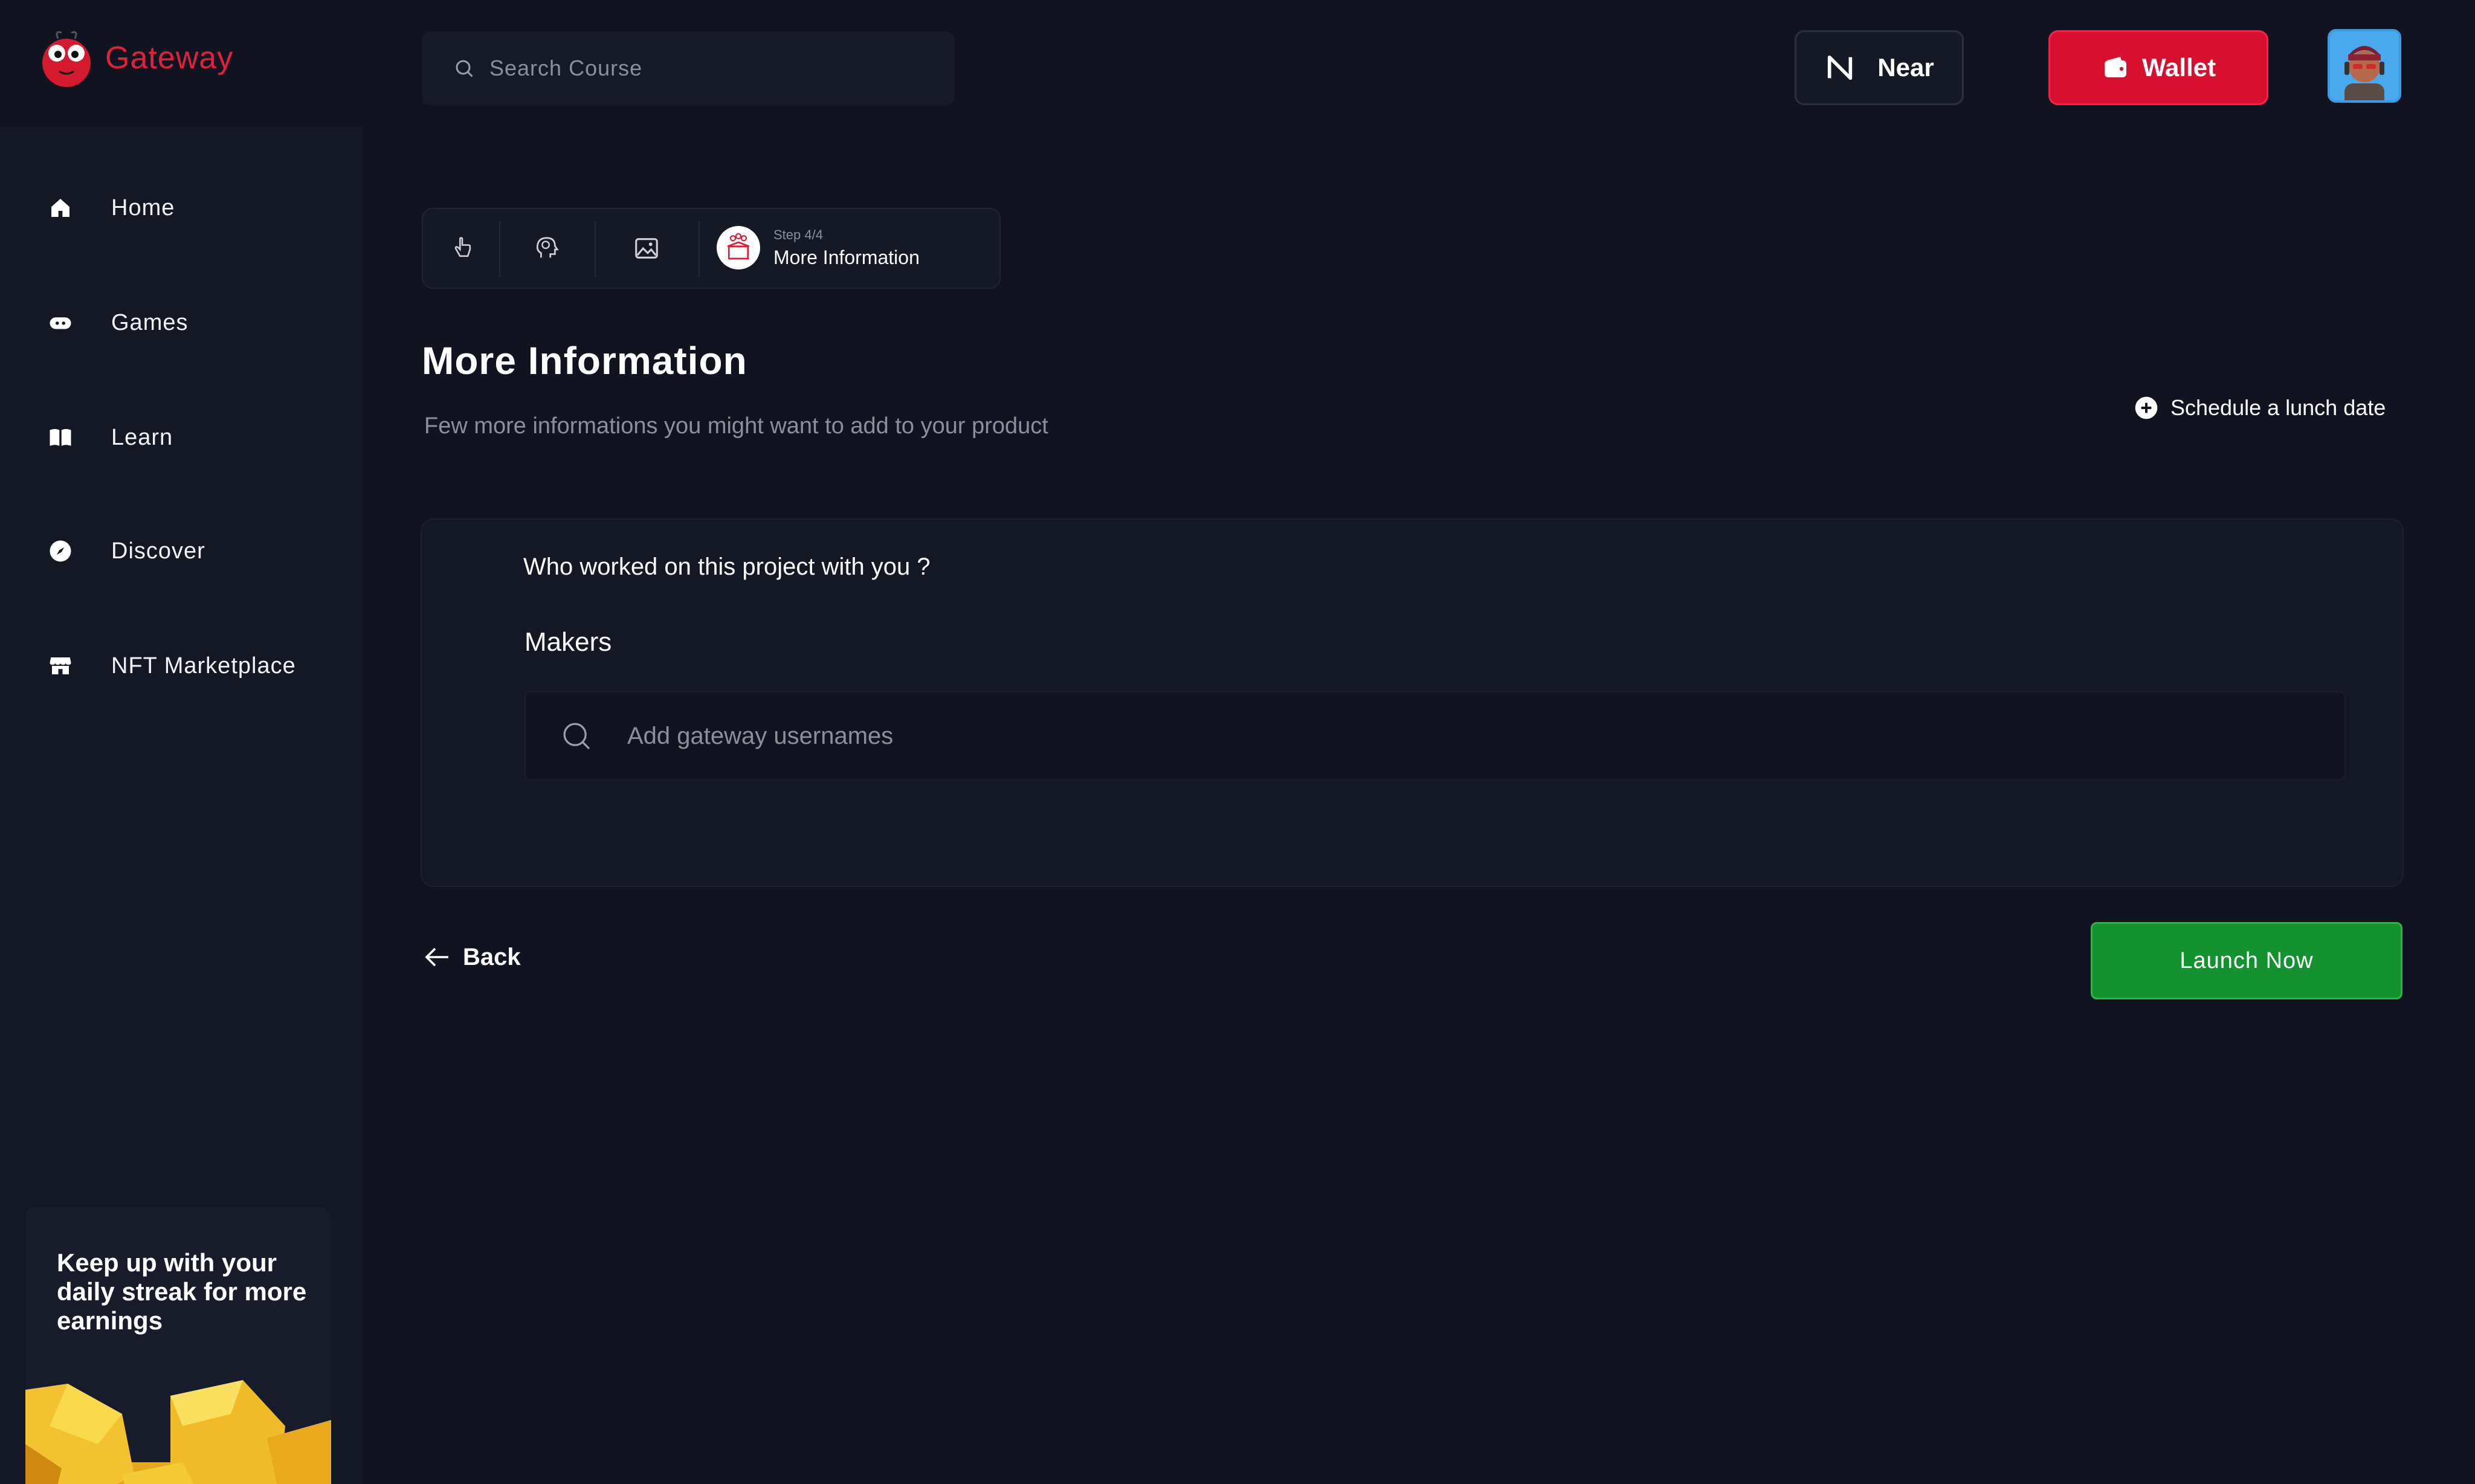  Describe the element at coordinates (492, 957) in the screenshot. I see `back-button-label: Back` at that location.